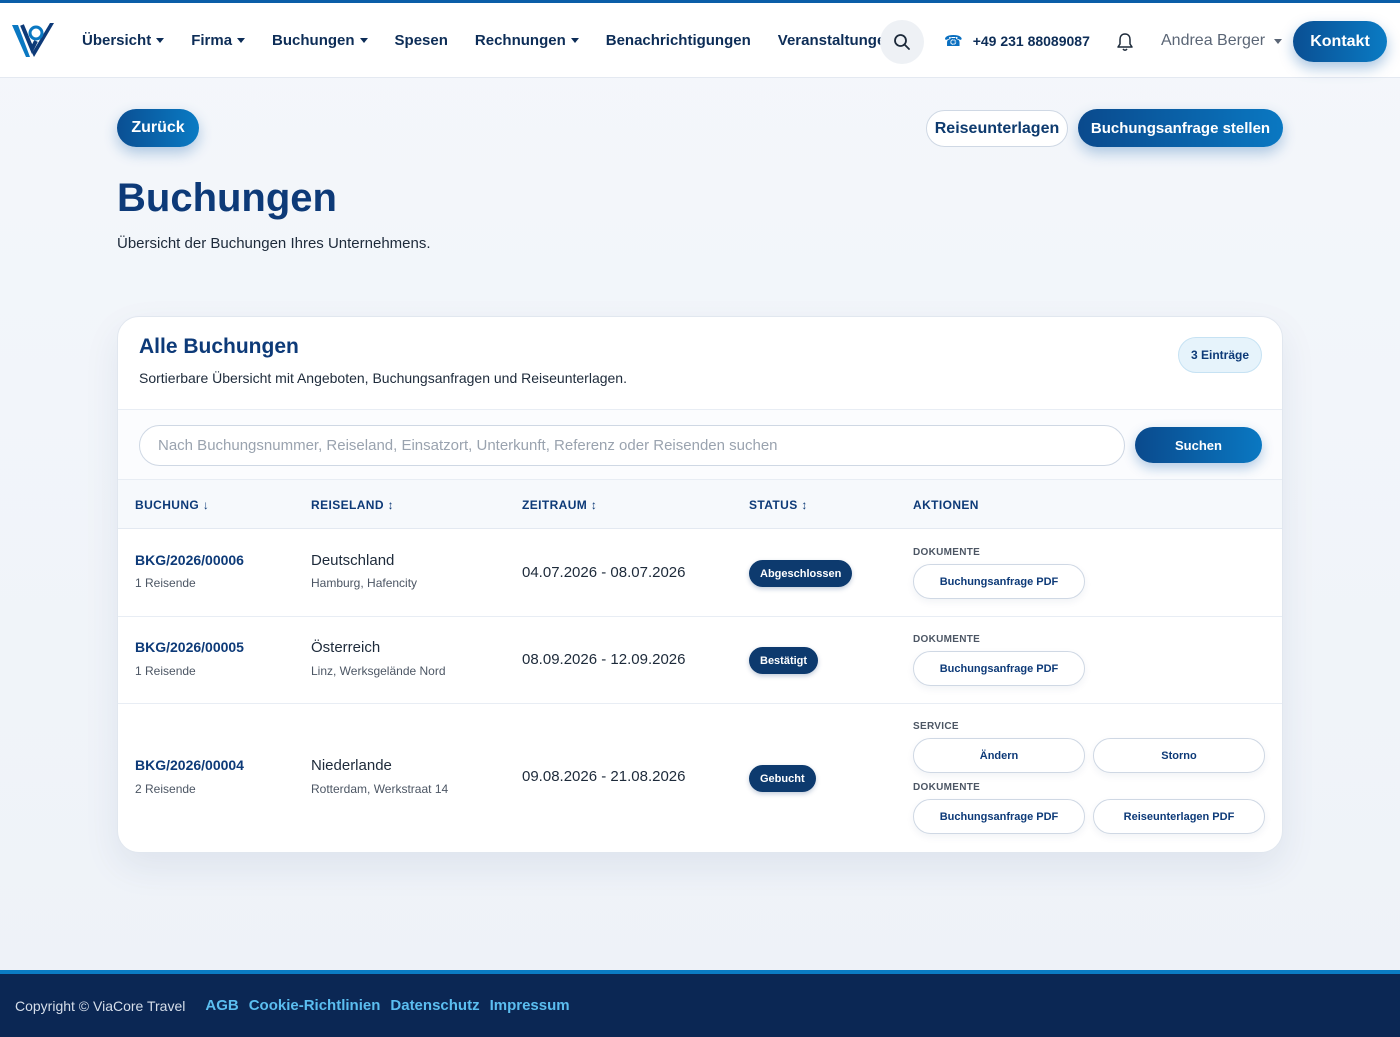  Describe the element at coordinates (165, 789) in the screenshot. I see `travelers-count: 2 Reisende` at that location.